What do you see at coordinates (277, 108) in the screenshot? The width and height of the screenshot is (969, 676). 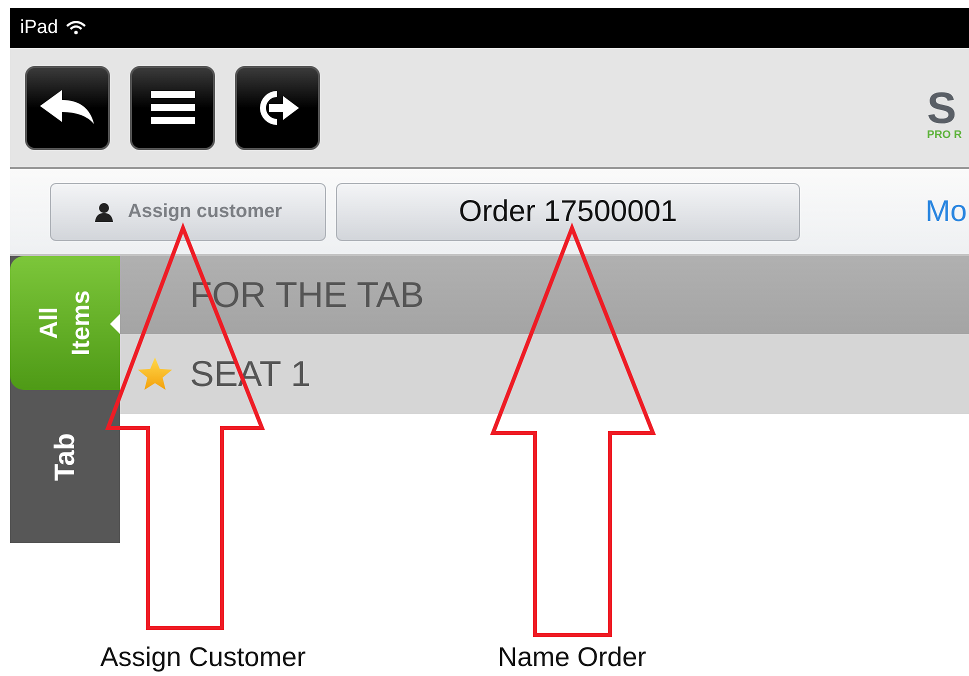 I see `logout-button` at bounding box center [277, 108].